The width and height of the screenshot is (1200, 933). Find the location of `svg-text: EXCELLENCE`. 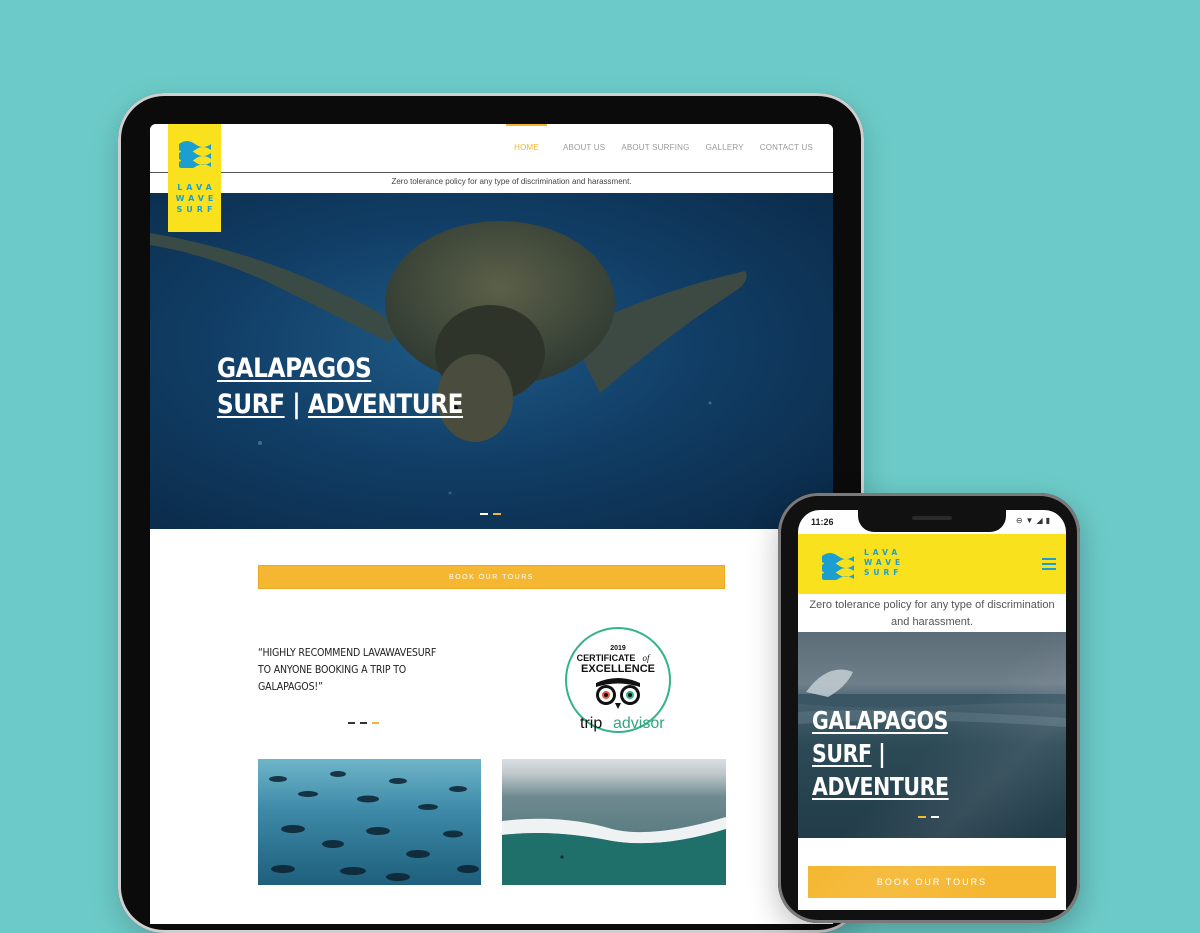

svg-text: EXCELLENCE is located at coordinates (618, 669).